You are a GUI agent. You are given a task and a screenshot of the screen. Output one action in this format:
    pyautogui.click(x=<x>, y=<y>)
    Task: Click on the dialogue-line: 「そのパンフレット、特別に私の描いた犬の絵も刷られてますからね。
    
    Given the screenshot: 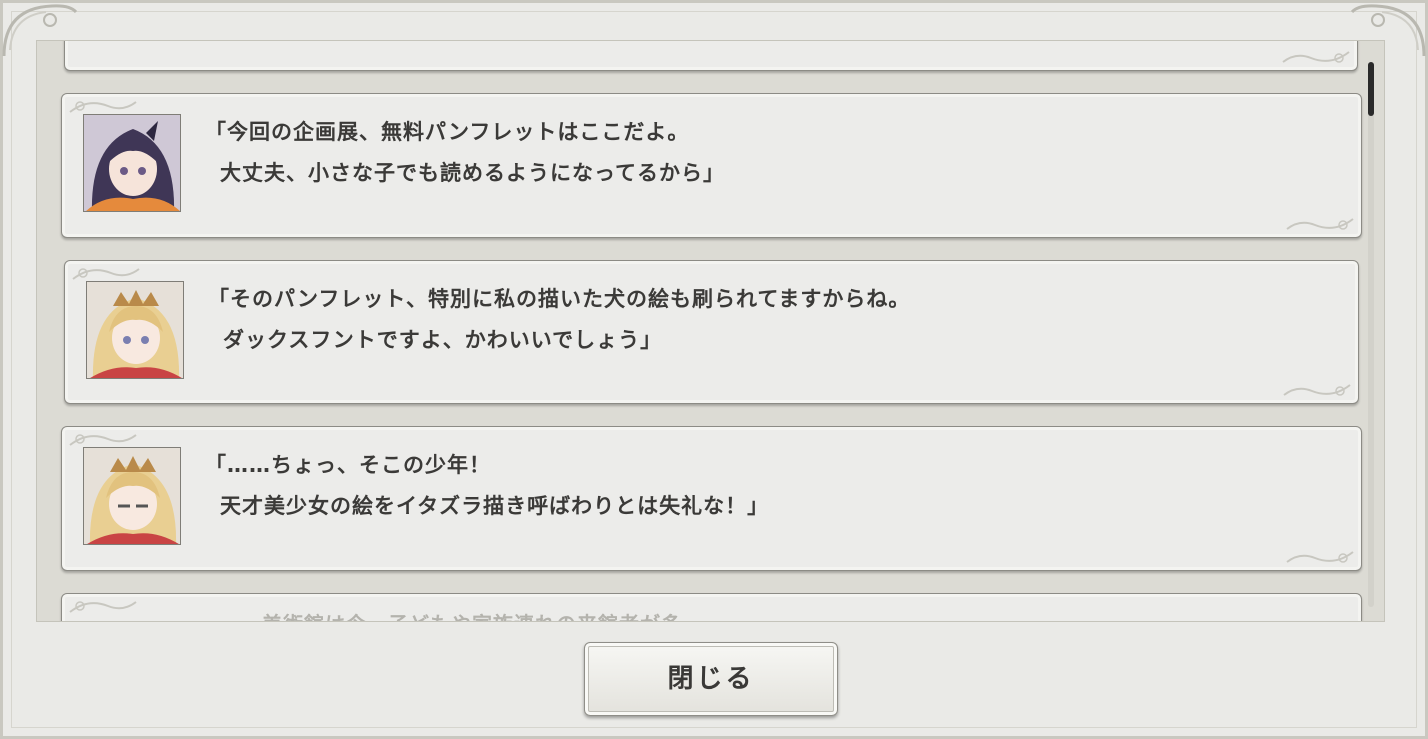 What is the action you would take?
    pyautogui.click(x=559, y=299)
    